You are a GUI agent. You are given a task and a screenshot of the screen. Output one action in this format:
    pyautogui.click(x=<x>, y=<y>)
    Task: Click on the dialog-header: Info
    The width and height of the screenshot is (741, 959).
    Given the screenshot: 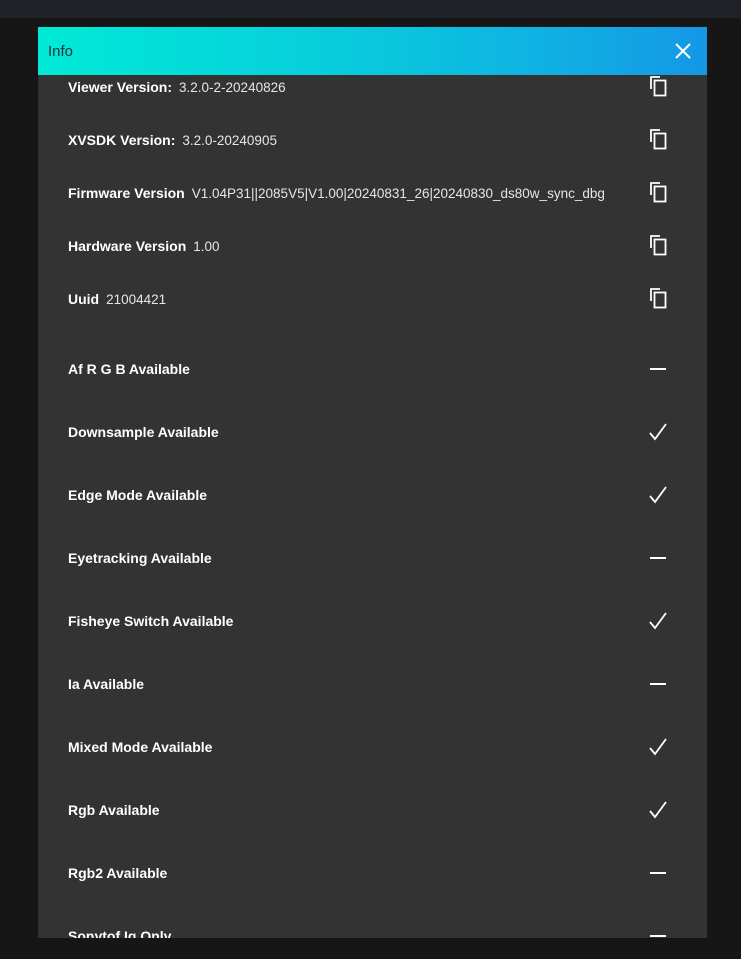 What is the action you would take?
    pyautogui.click(x=372, y=51)
    